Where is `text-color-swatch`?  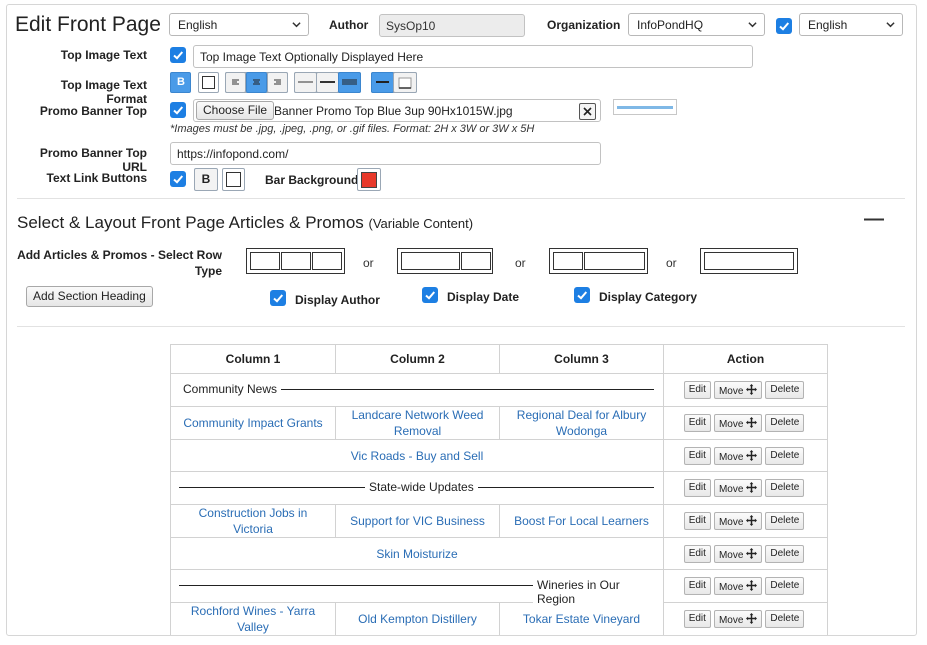
text-color-swatch is located at coordinates (208, 82).